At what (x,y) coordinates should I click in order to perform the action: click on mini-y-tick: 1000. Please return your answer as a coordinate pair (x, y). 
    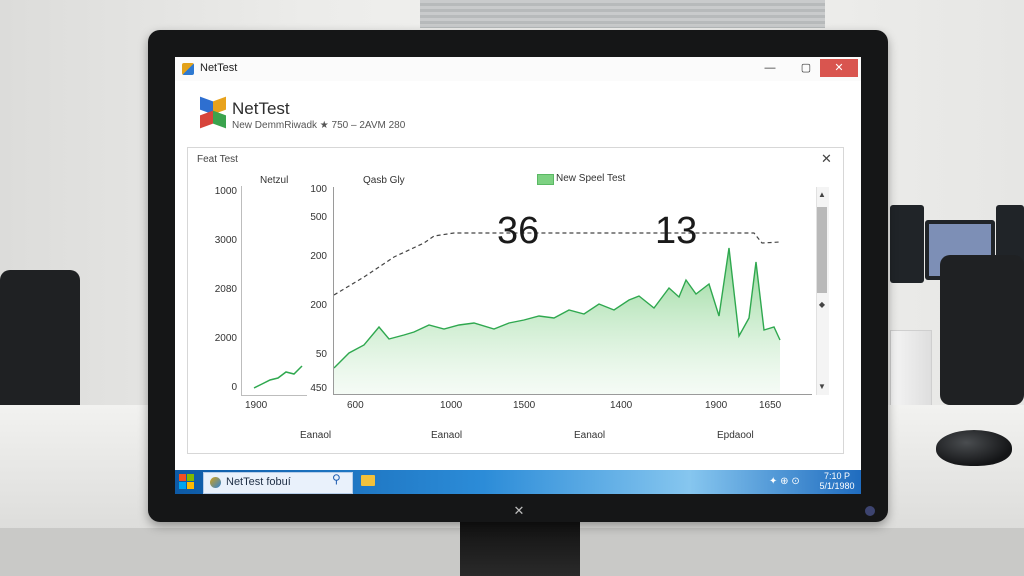
    Looking at the image, I should click on (225, 191).